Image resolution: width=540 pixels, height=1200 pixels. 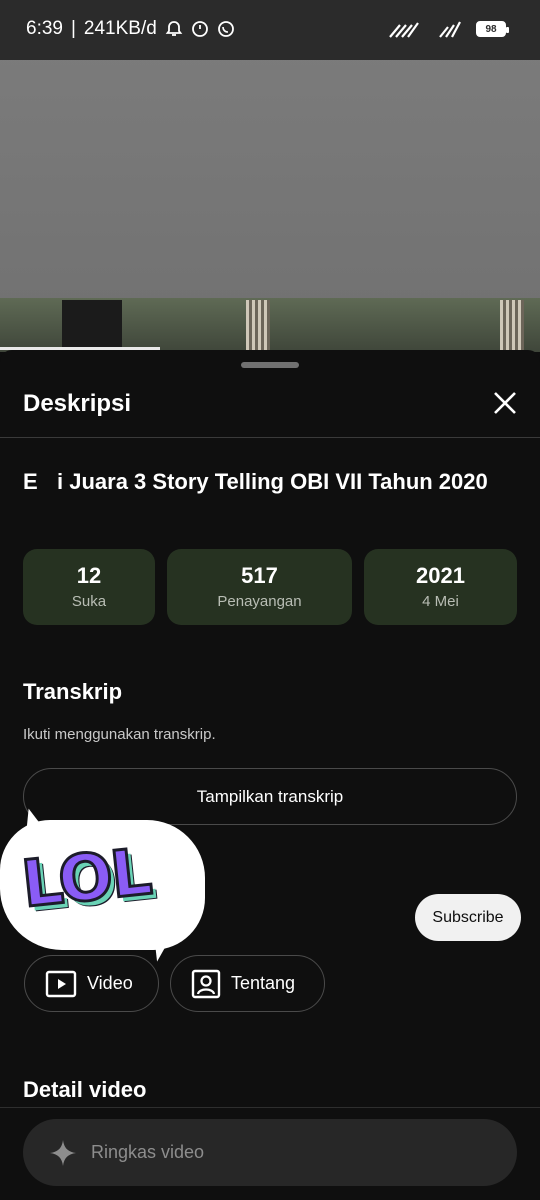 What do you see at coordinates (270, 30) in the screenshot?
I see `status-bar: 6:39 | 241KB/d 98` at bounding box center [270, 30].